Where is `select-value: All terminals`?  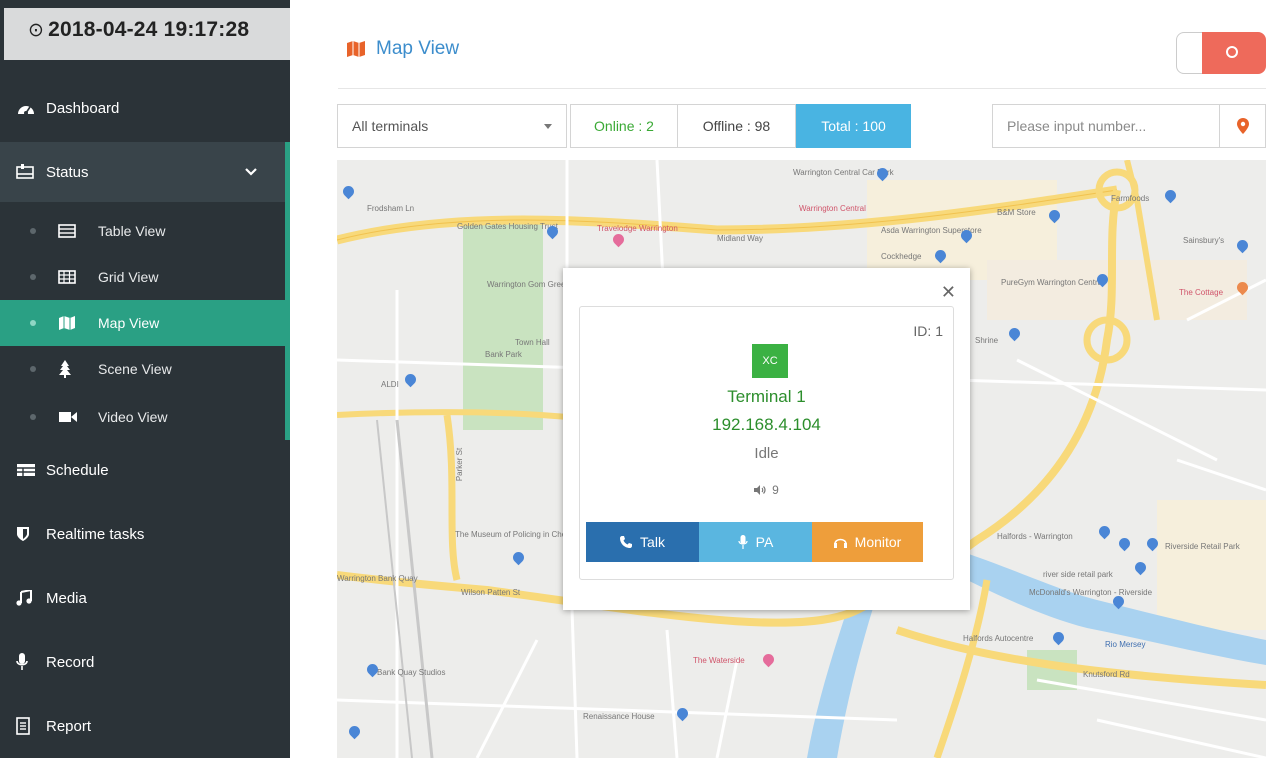 select-value: All terminals is located at coordinates (390, 126).